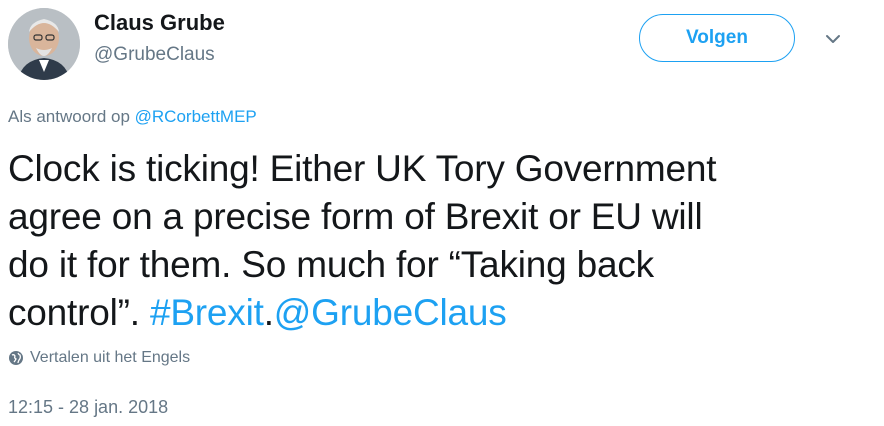 The width and height of the screenshot is (884, 426). What do you see at coordinates (159, 23) in the screenshot?
I see `author-name: Claus Grube` at bounding box center [159, 23].